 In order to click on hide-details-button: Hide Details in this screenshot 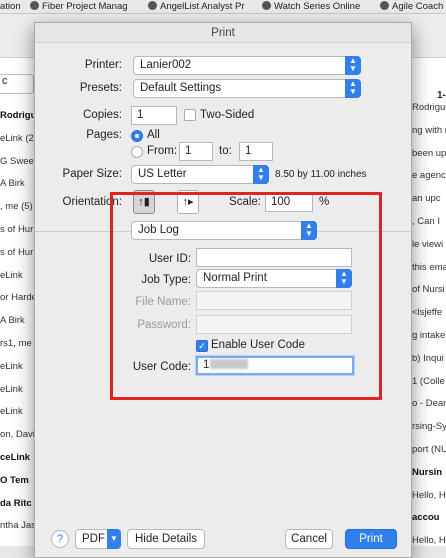, I will do `click(166, 539)`.